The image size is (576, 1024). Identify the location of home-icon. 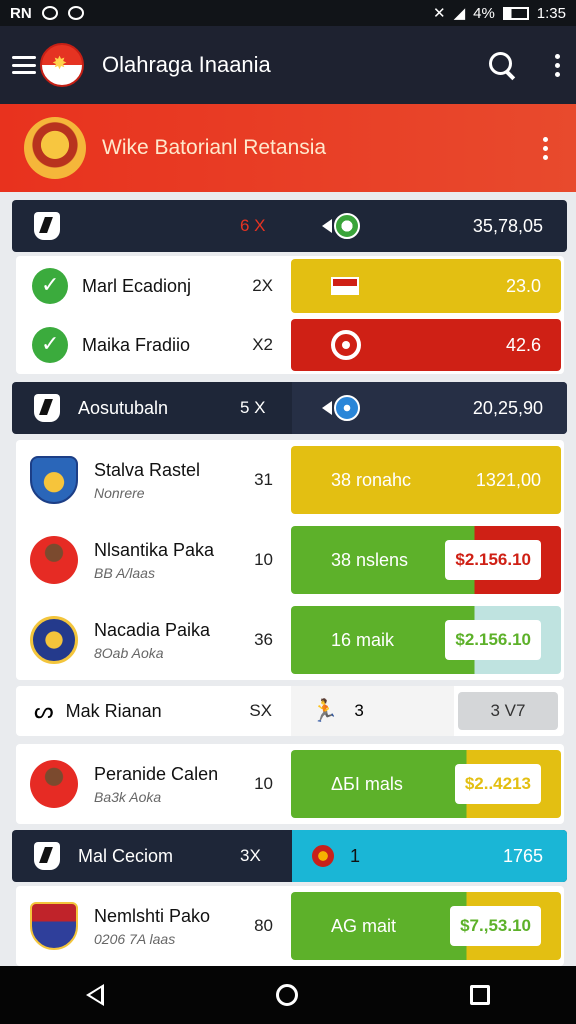
(287, 995).